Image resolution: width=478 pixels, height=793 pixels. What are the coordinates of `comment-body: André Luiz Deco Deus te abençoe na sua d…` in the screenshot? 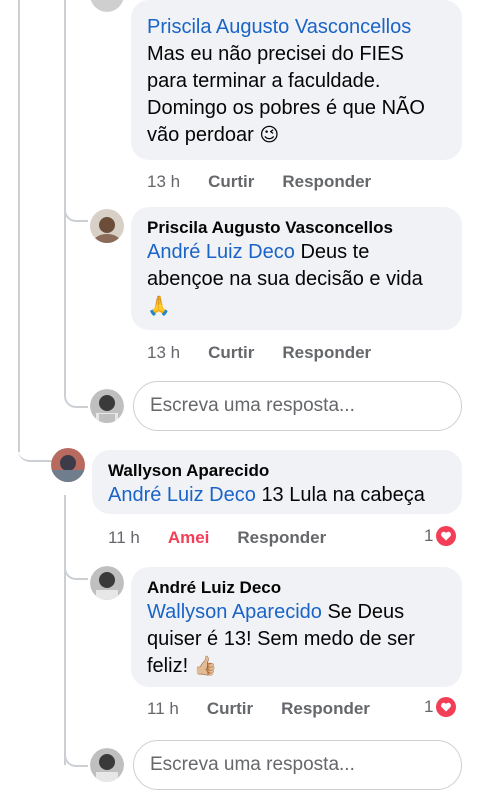 It's located at (296, 279).